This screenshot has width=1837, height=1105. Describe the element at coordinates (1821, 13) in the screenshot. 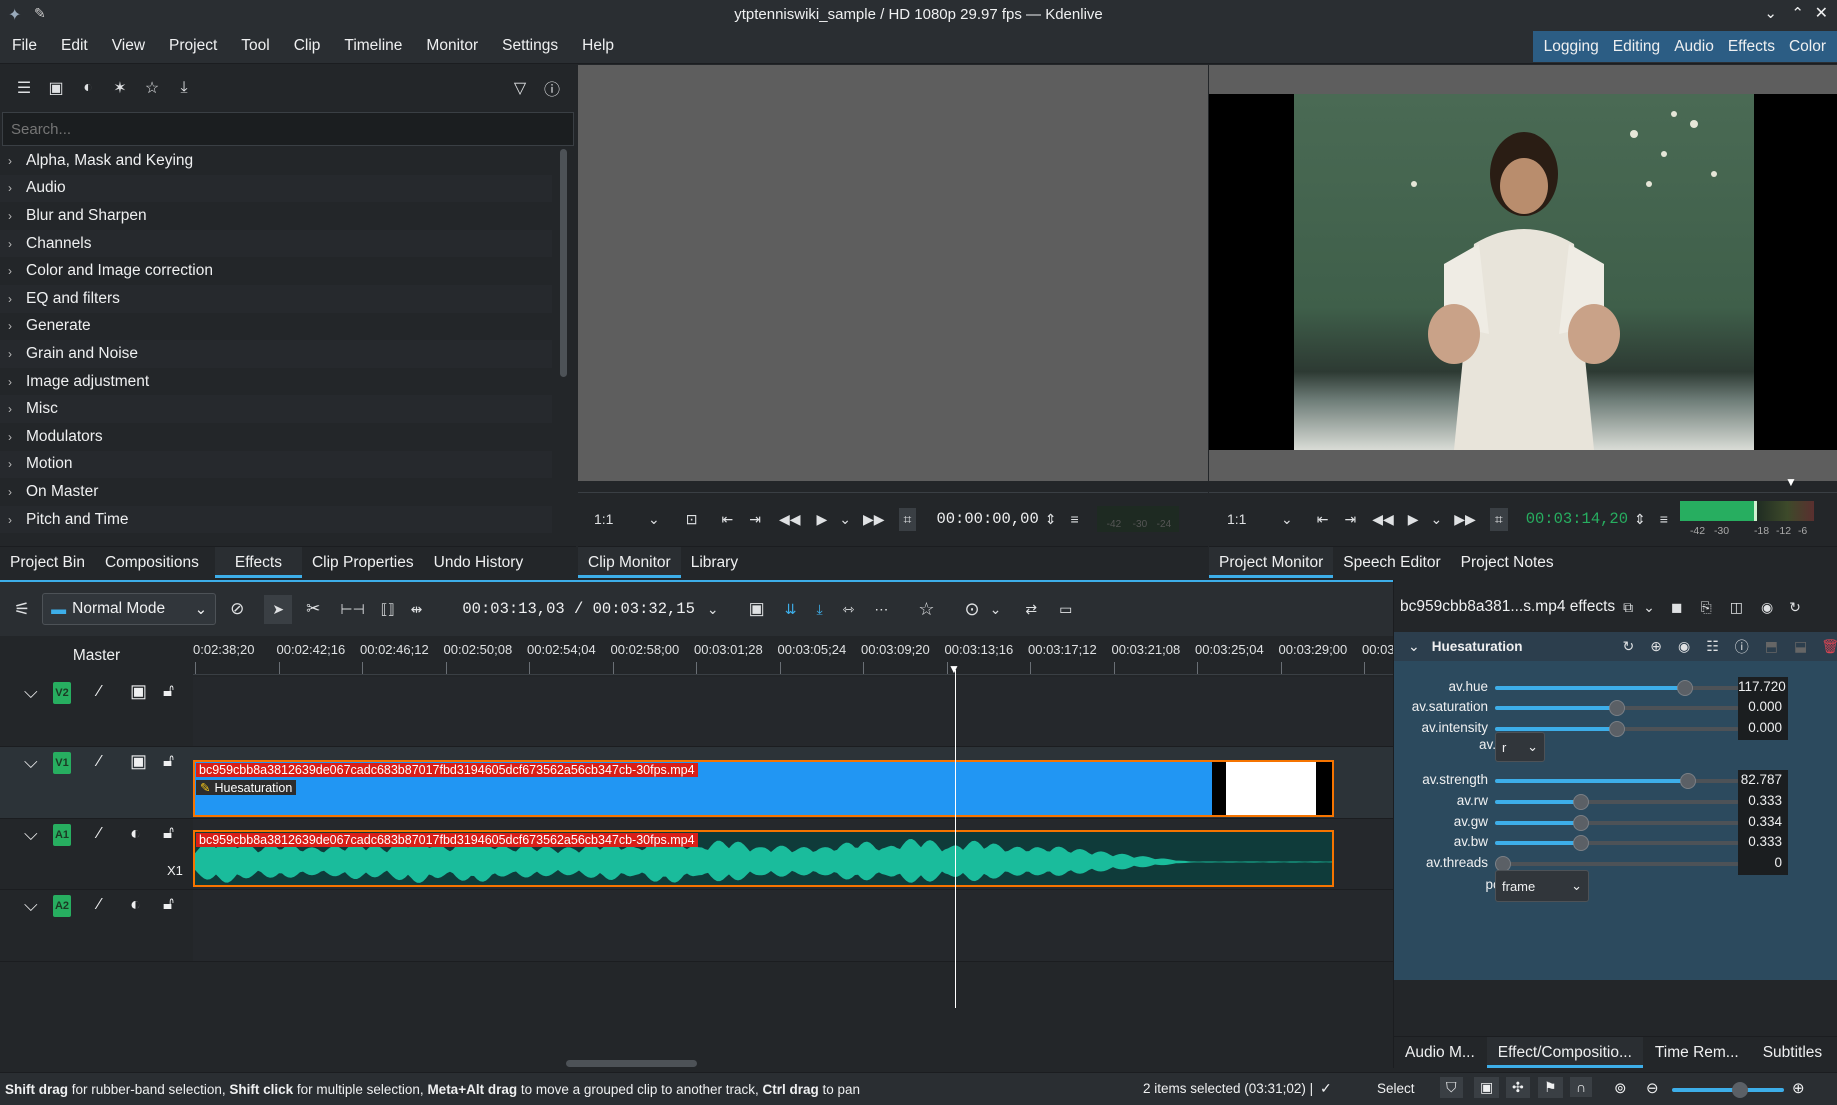

I see `close-icon: ✕` at that location.